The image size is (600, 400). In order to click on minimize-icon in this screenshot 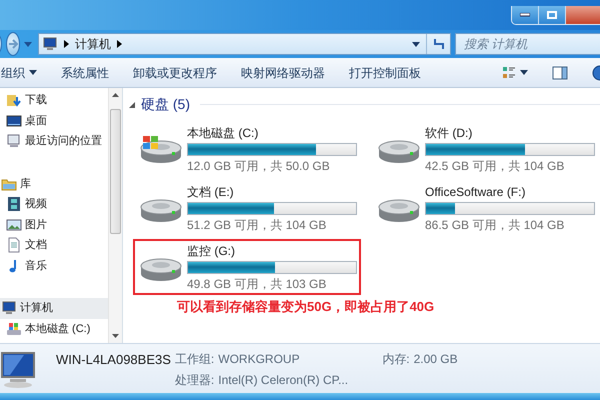, I will do `click(525, 15)`.